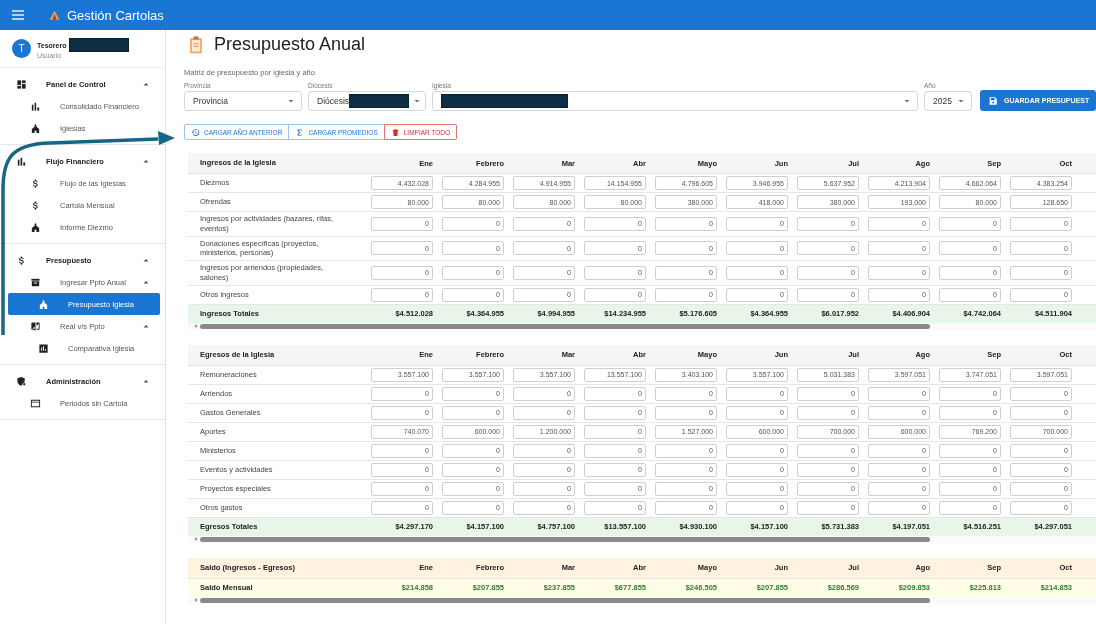 This screenshot has height=624, width=1096. I want to click on menu-button, so click(18, 15).